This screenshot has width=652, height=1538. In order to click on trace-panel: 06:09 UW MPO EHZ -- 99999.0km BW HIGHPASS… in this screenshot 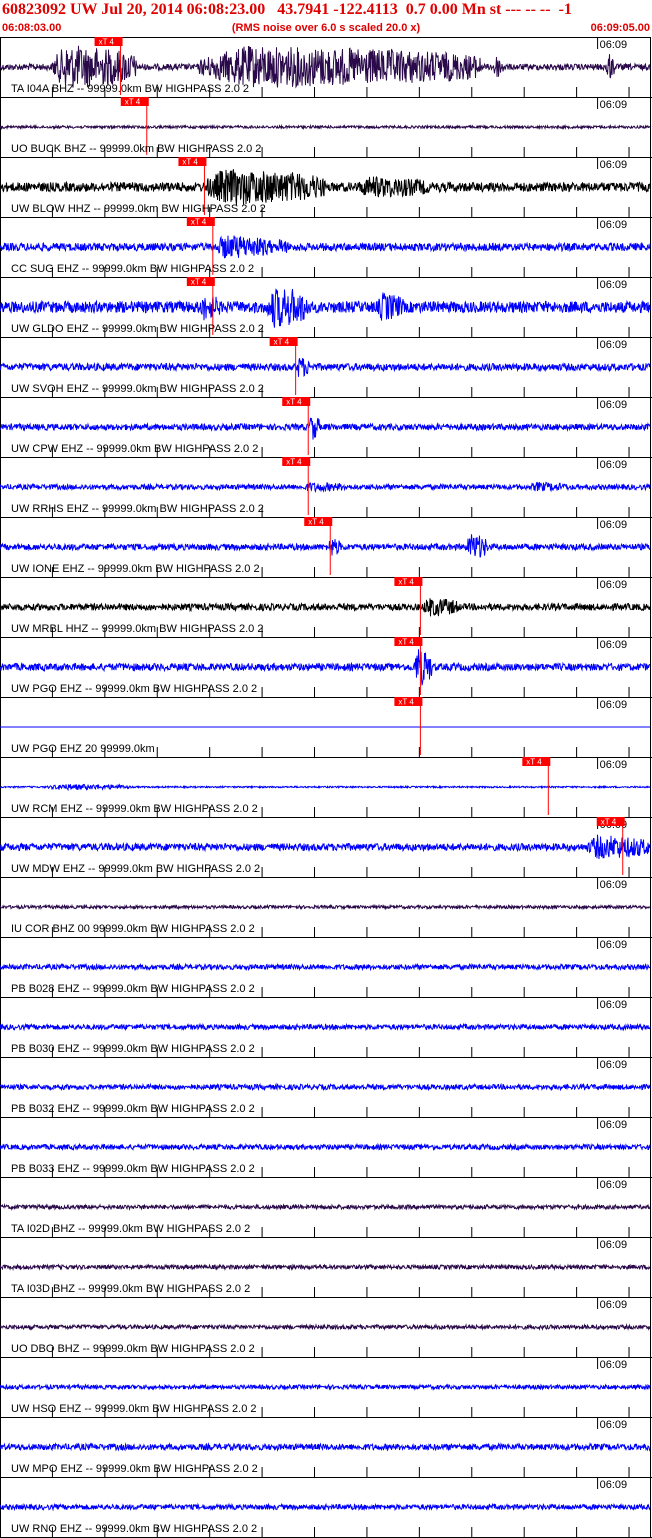, I will do `click(326, 1447)`.